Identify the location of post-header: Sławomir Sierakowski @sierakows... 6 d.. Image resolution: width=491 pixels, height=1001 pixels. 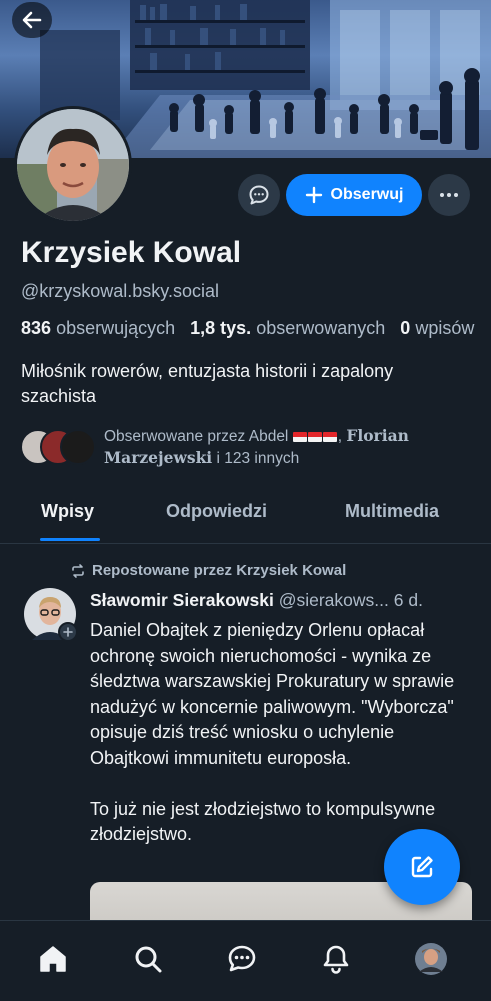
(256, 600).